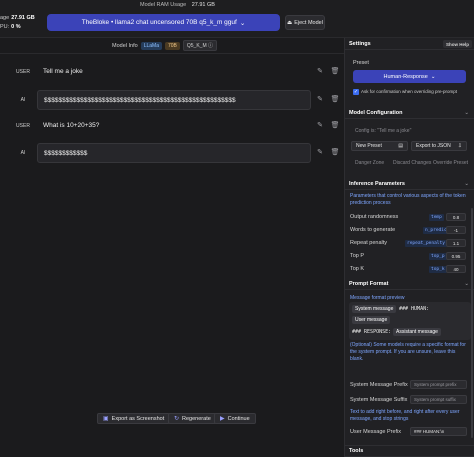 Image resolution: width=474 pixels, height=457 pixels. I want to click on quant-label: Q5_K_M, so click(196, 46).